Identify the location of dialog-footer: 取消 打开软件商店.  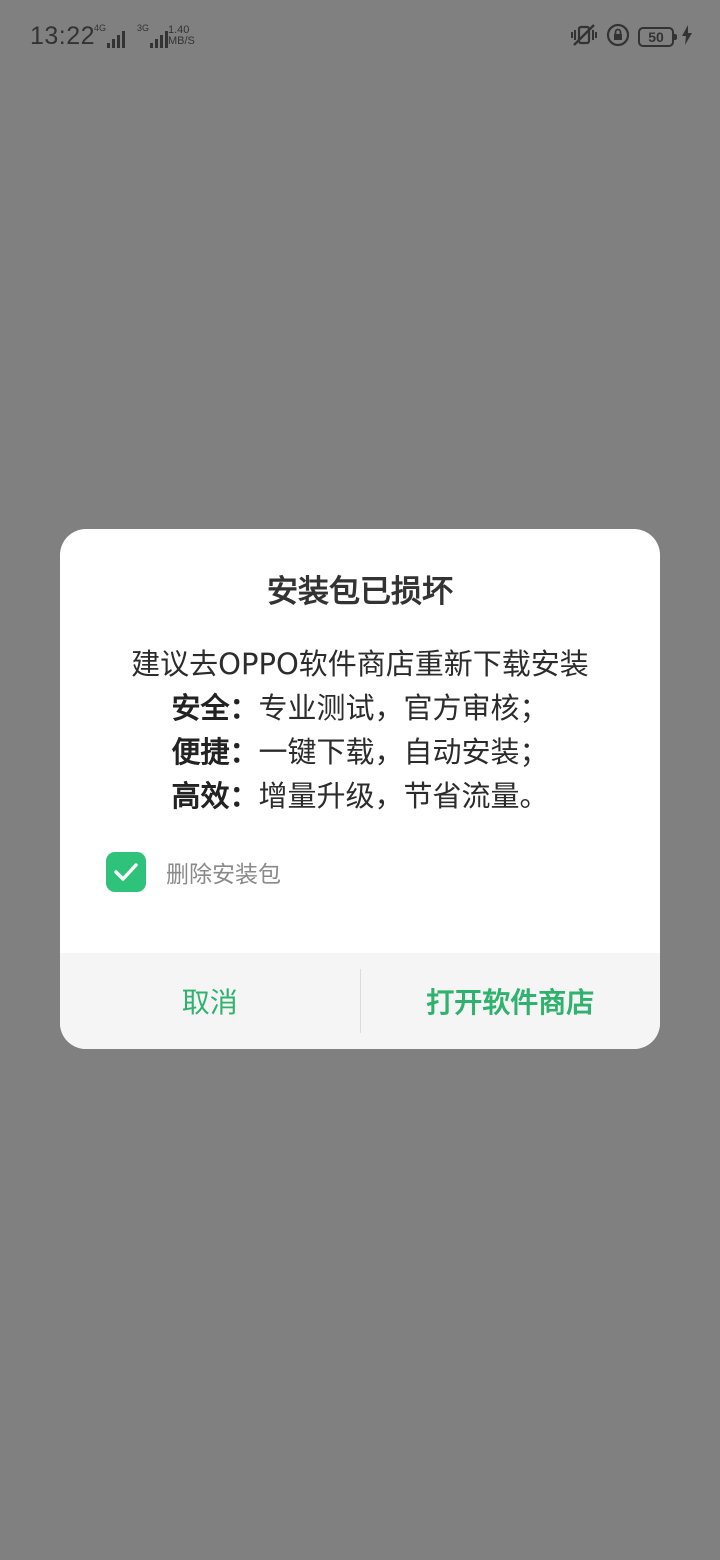
(360, 1001).